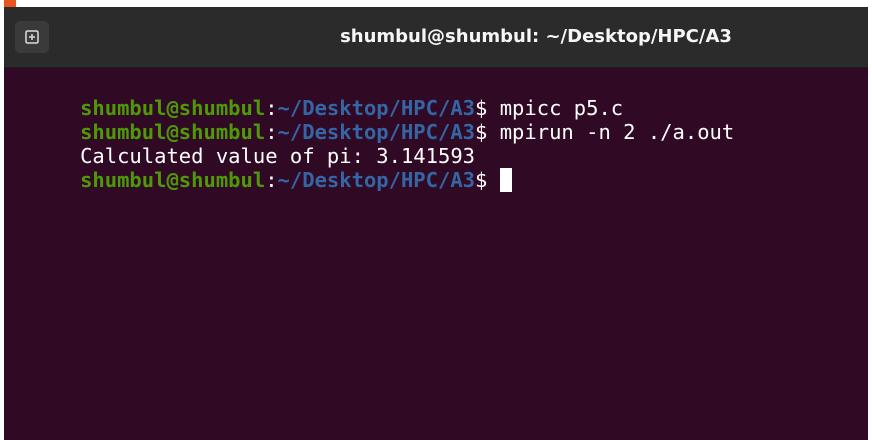  I want to click on prompt-user-host: shumbul@shumbul, so click(173, 180).